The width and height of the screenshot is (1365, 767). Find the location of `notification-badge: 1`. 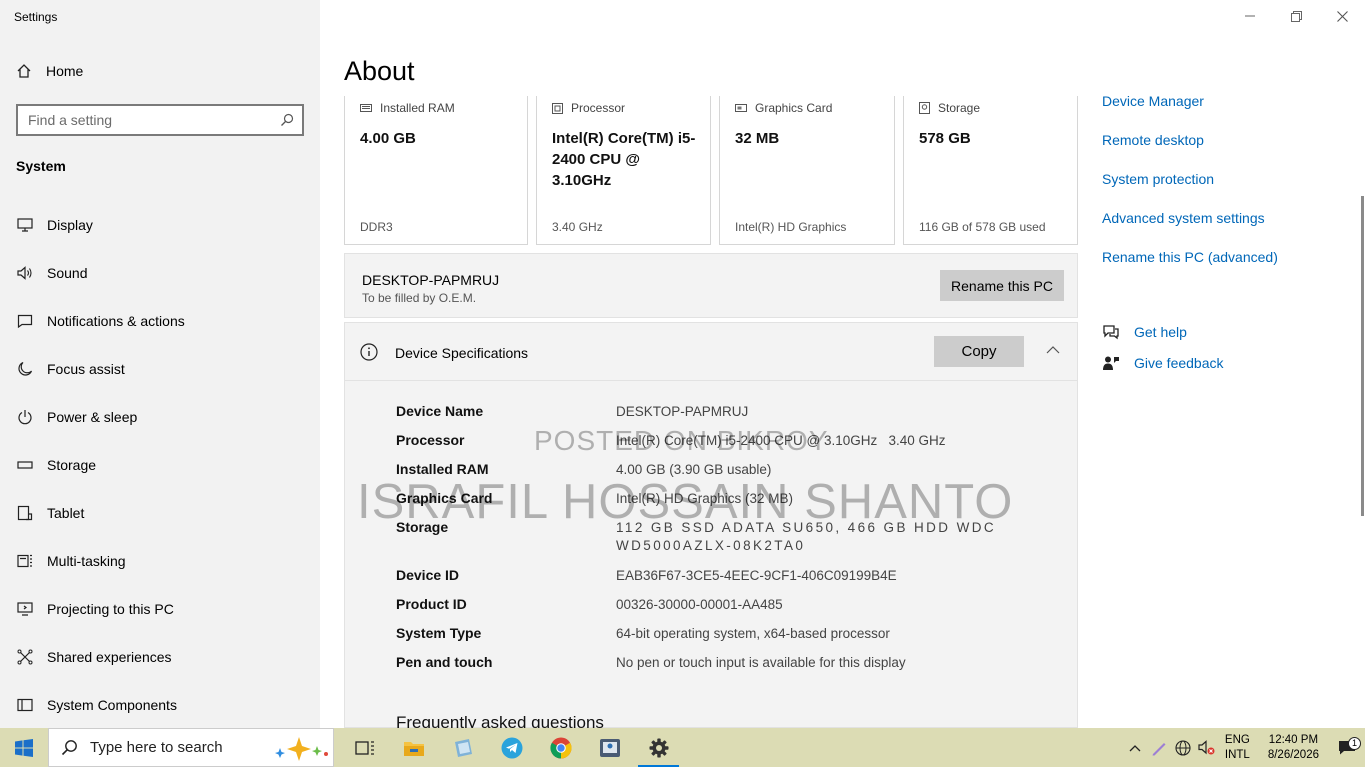

notification-badge: 1 is located at coordinates (1354, 743).